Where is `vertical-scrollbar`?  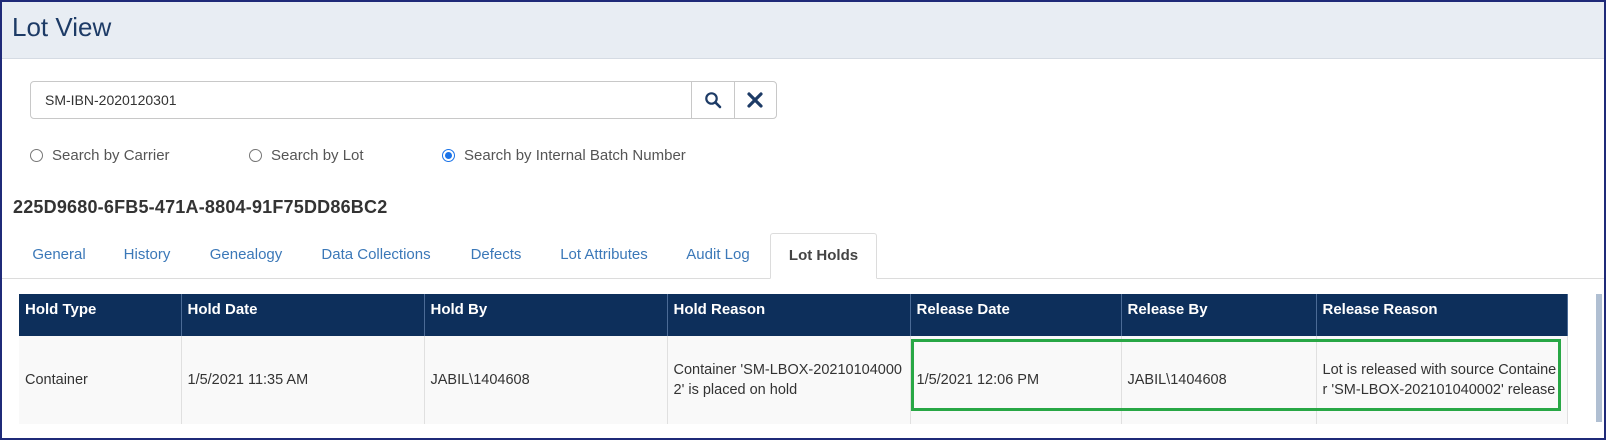 vertical-scrollbar is located at coordinates (1599, 358).